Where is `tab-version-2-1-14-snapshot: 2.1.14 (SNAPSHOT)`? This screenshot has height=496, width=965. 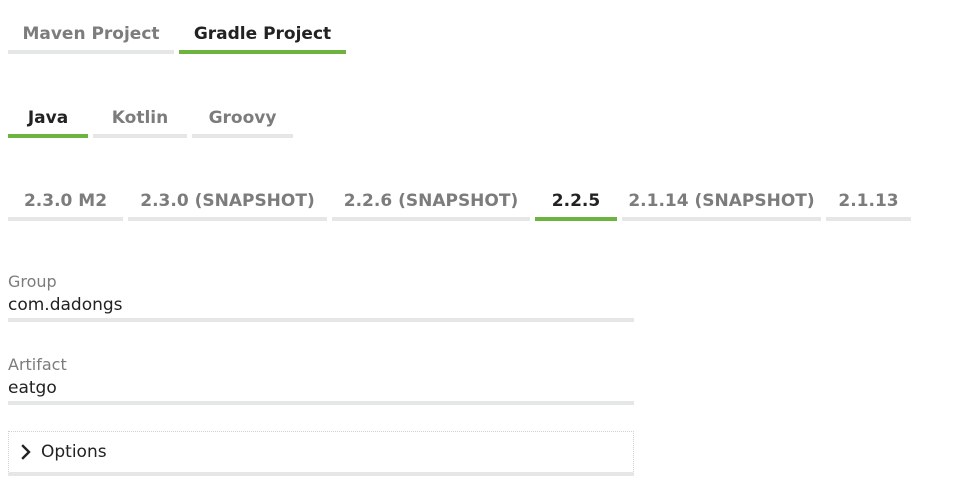
tab-version-2-1-14-snapshot: 2.1.14 (SNAPSHOT) is located at coordinates (721, 202).